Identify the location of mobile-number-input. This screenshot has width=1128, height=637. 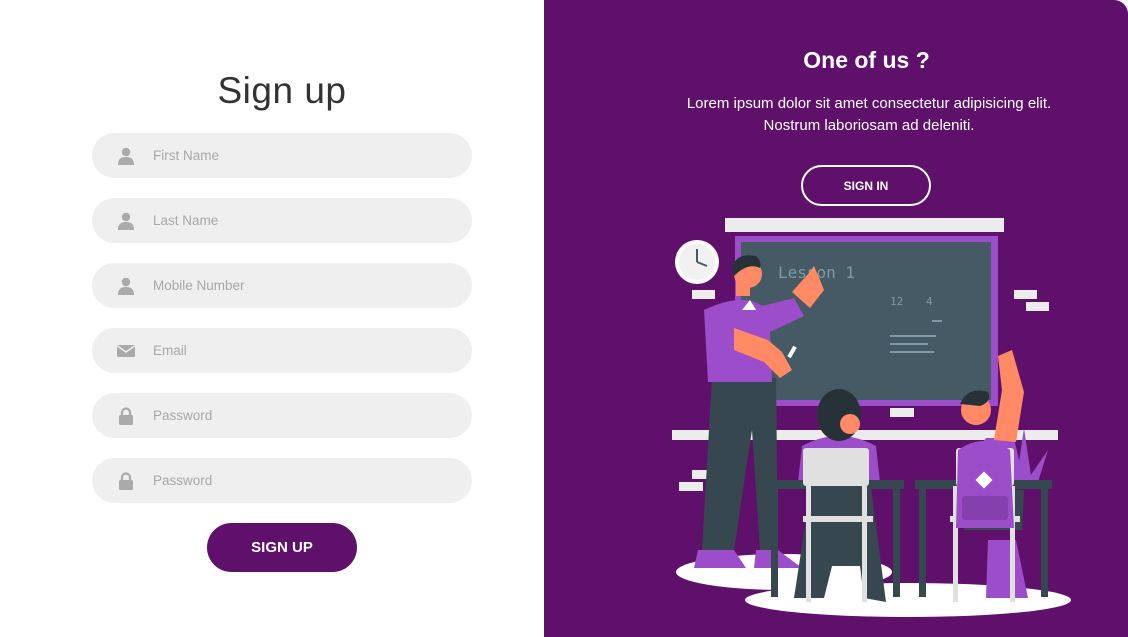
(303, 285).